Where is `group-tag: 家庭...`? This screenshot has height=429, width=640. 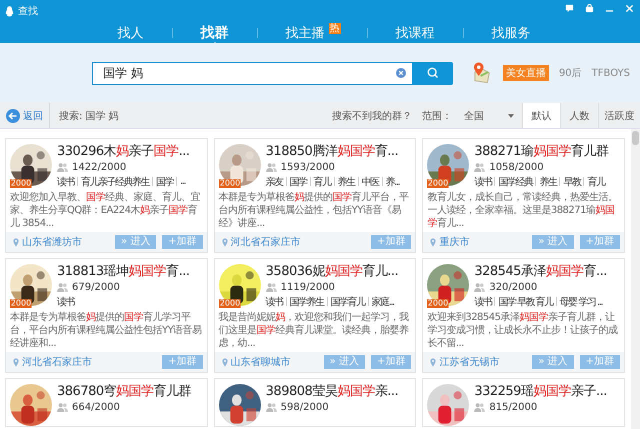 group-tag: 家庭... is located at coordinates (383, 301).